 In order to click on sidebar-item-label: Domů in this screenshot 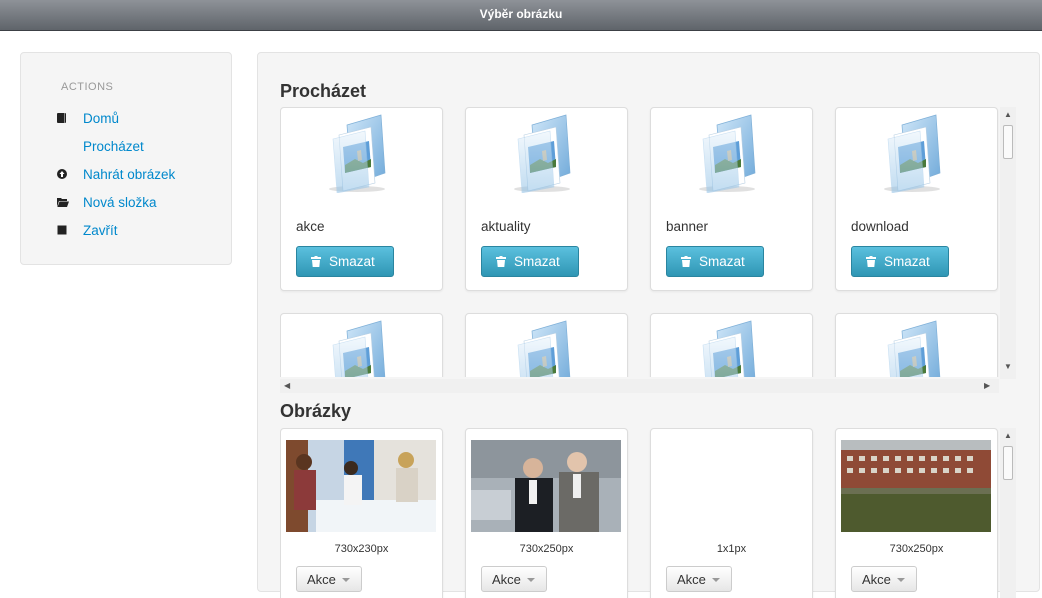, I will do `click(101, 118)`.